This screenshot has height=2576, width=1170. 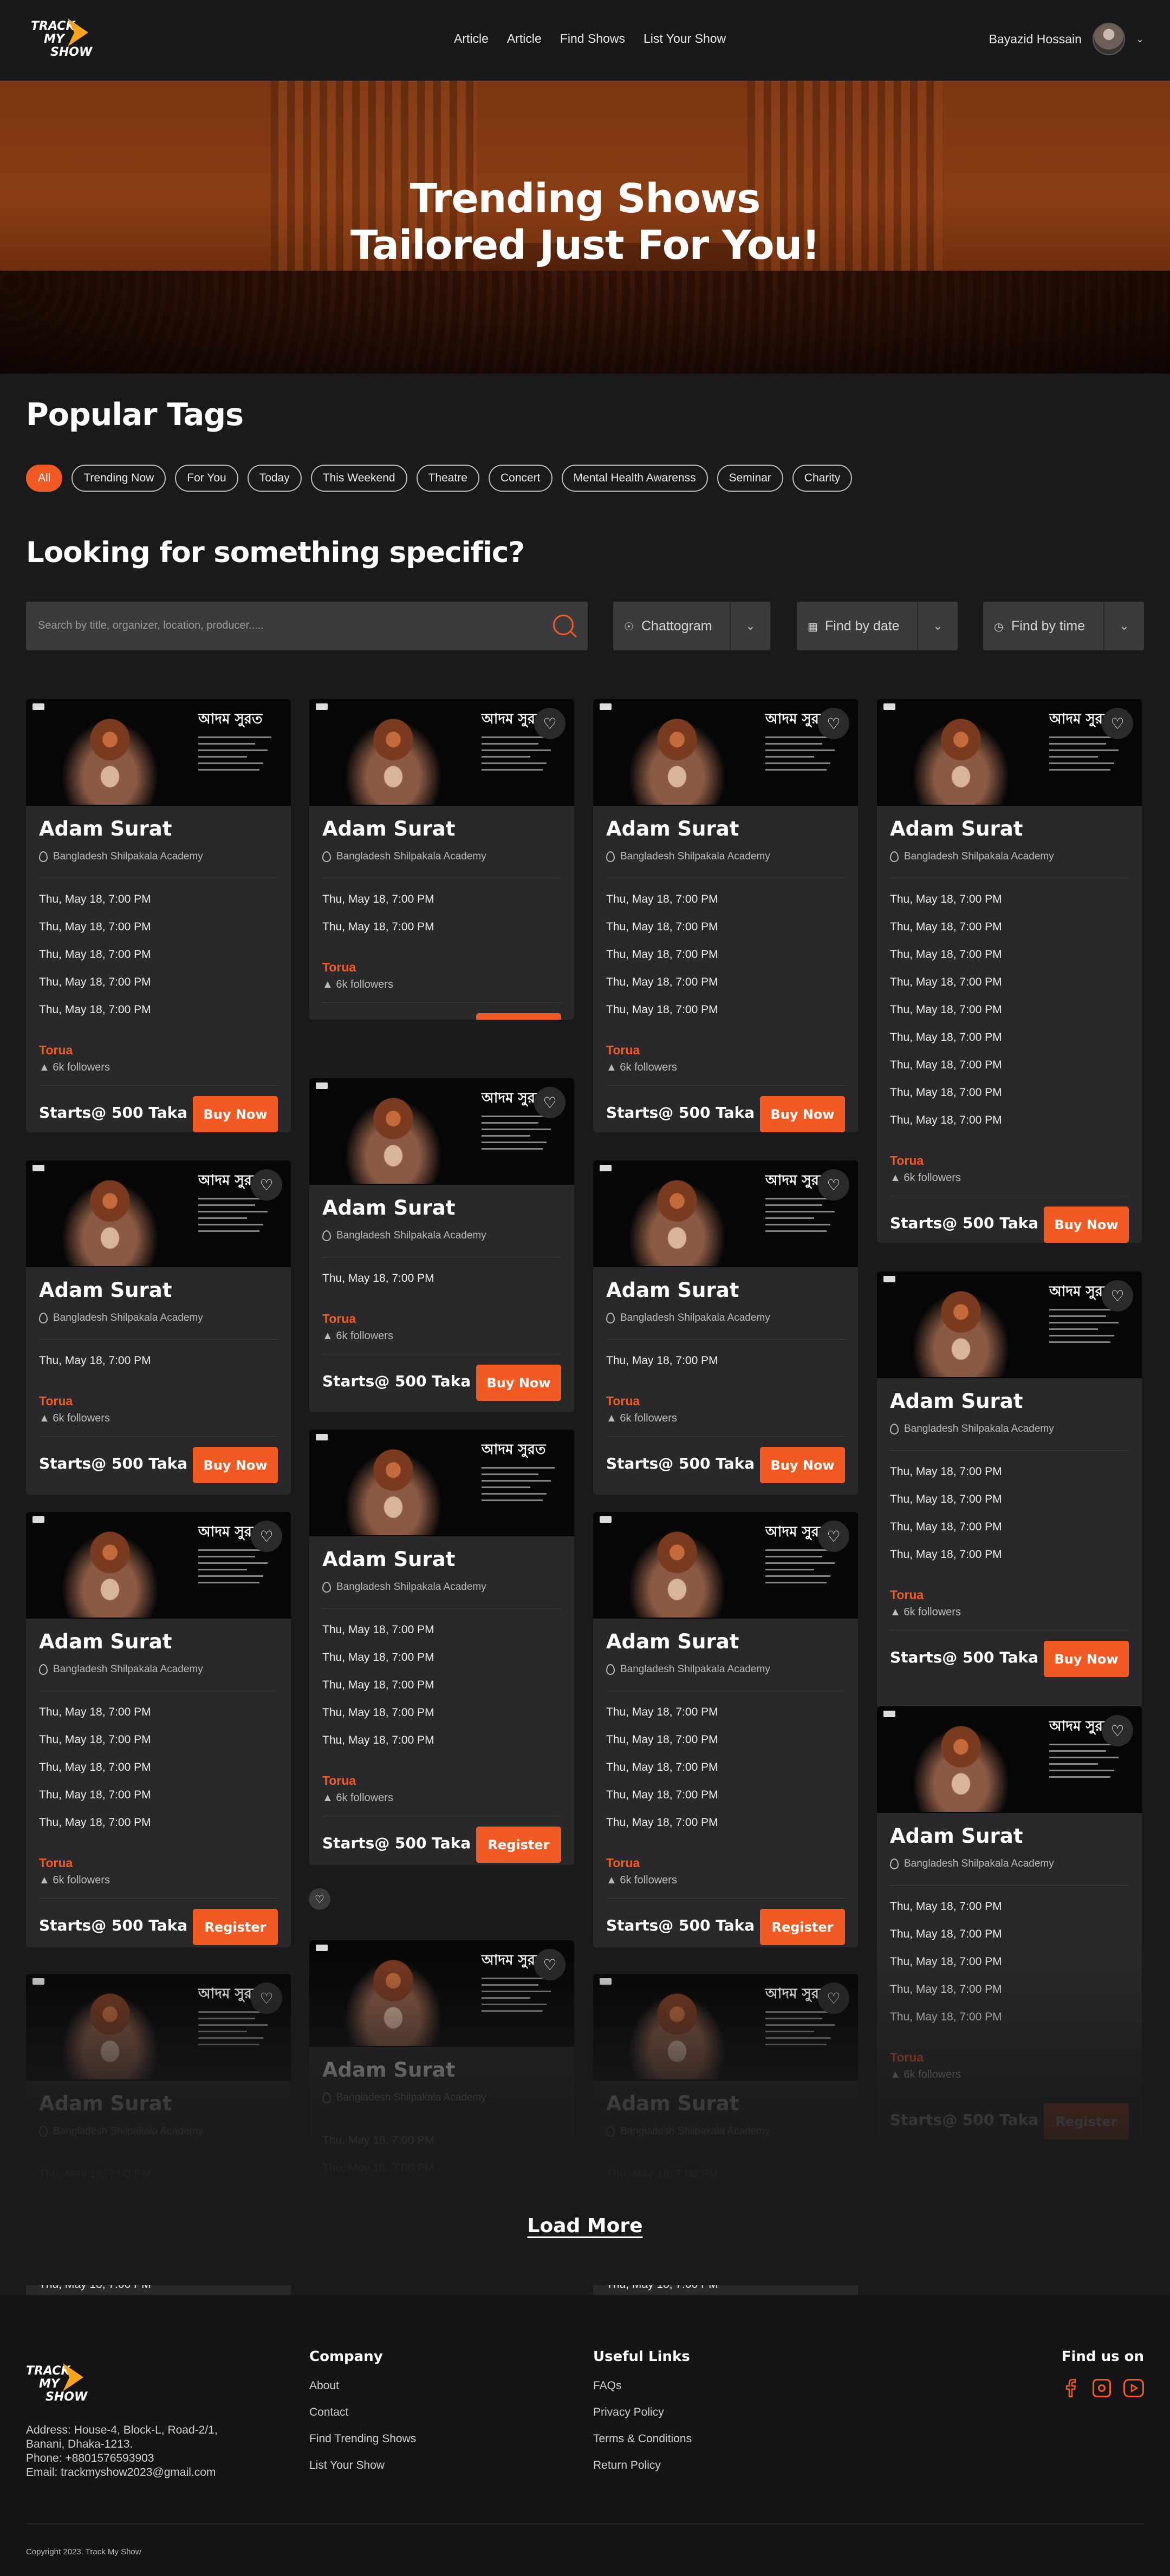 I want to click on tag-for-you: For You, so click(x=206, y=478).